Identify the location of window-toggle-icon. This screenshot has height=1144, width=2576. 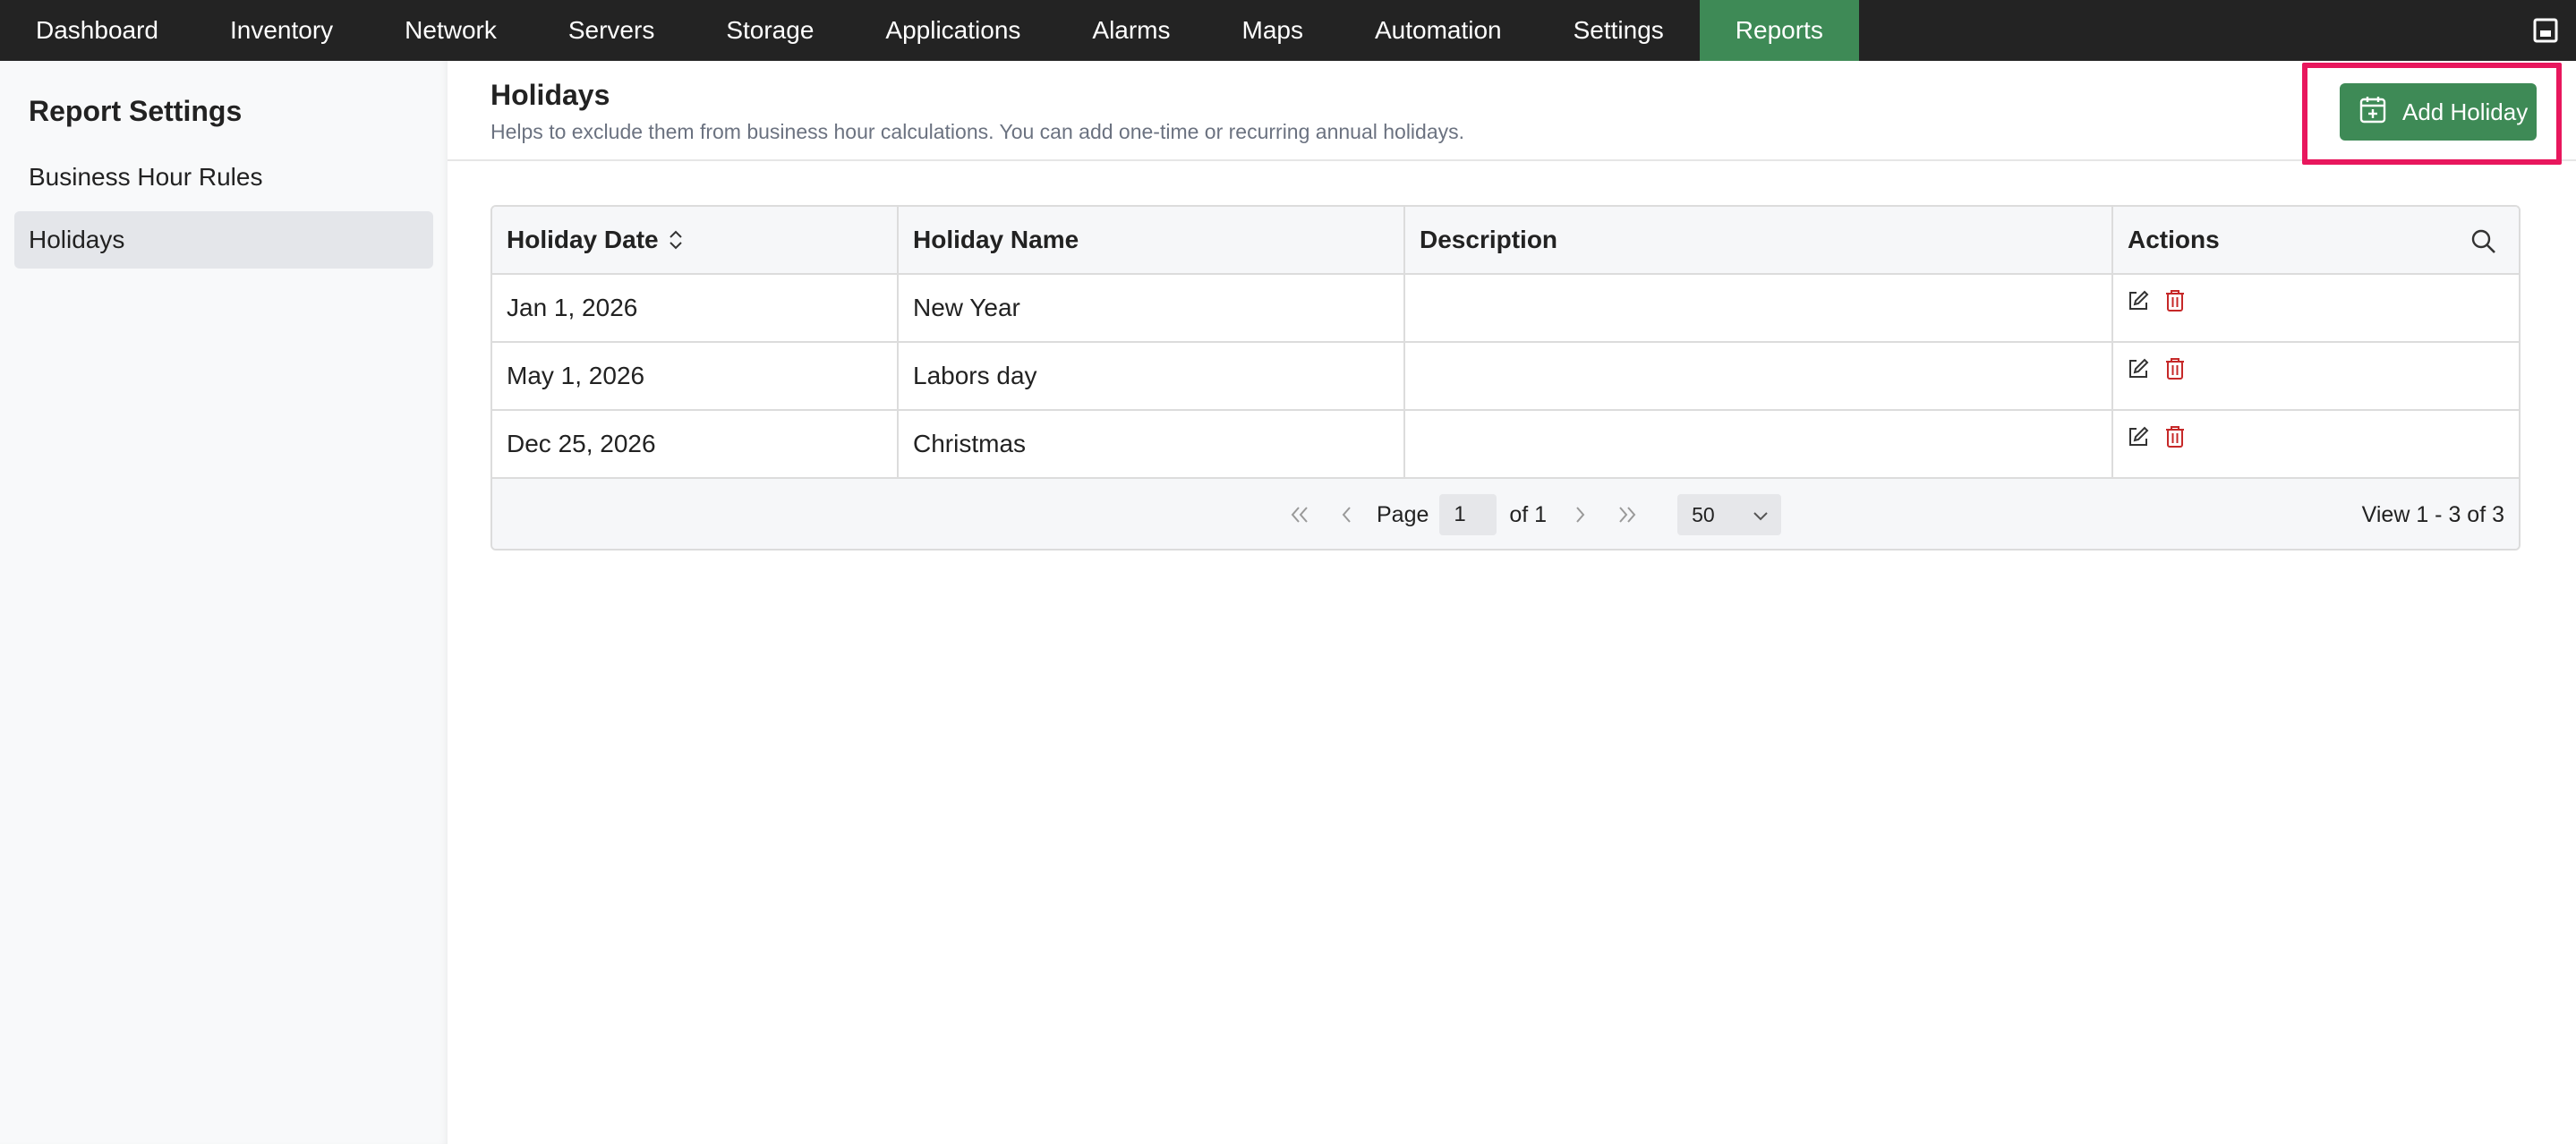
(2545, 30).